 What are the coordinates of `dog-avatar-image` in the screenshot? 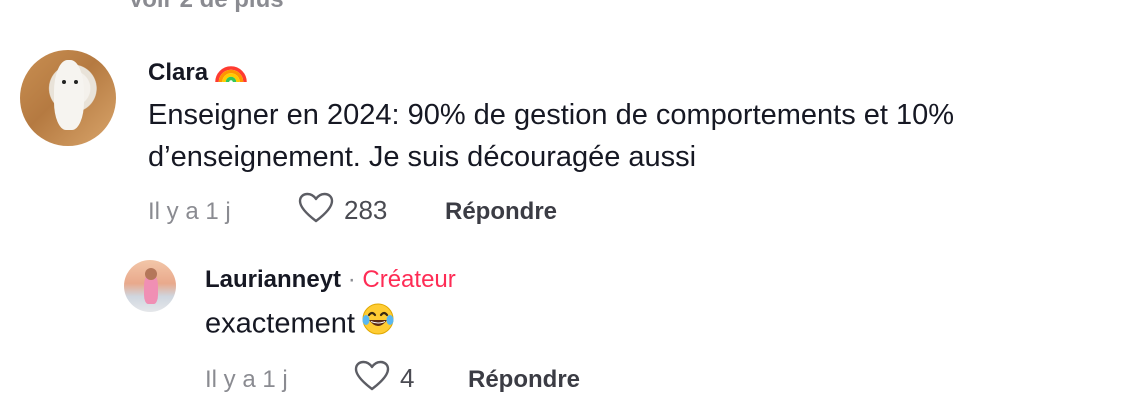 It's located at (69, 95).